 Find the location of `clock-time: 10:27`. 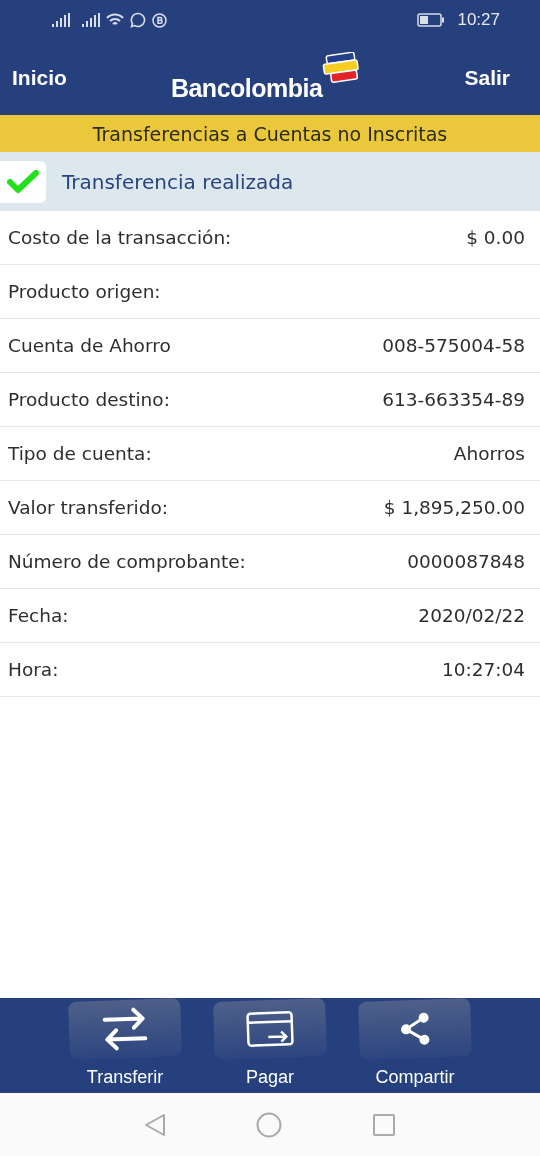

clock-time: 10:27 is located at coordinates (478, 20).